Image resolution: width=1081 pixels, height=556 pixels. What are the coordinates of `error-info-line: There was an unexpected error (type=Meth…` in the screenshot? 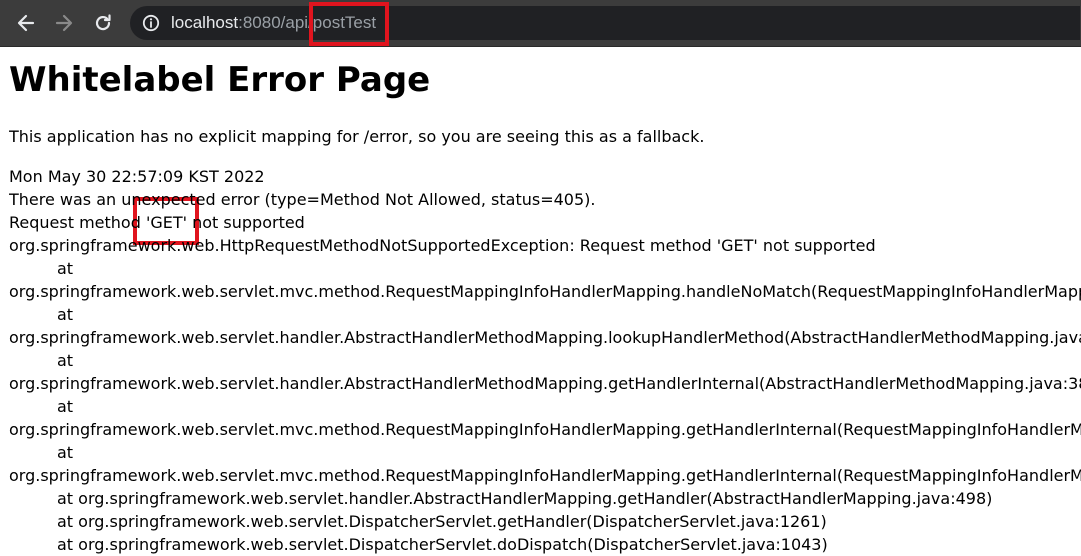 It's located at (302, 199).